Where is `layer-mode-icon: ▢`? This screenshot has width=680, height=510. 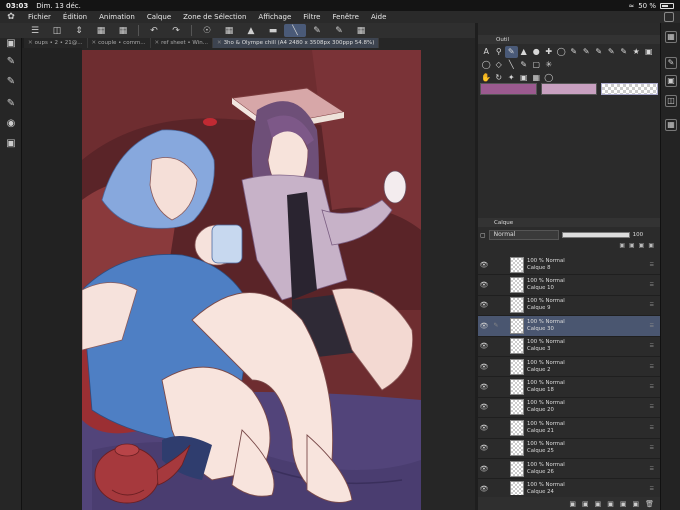 layer-mode-icon: ▢ is located at coordinates (483, 235).